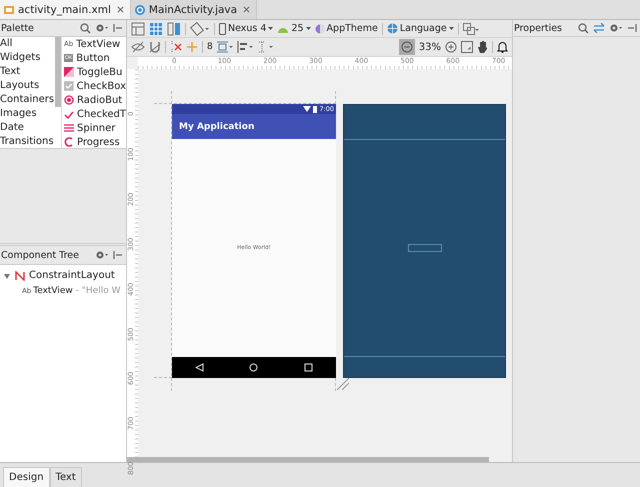 The width and height of the screenshot is (640, 487). I want to click on palette-item: Progress, so click(95, 141).